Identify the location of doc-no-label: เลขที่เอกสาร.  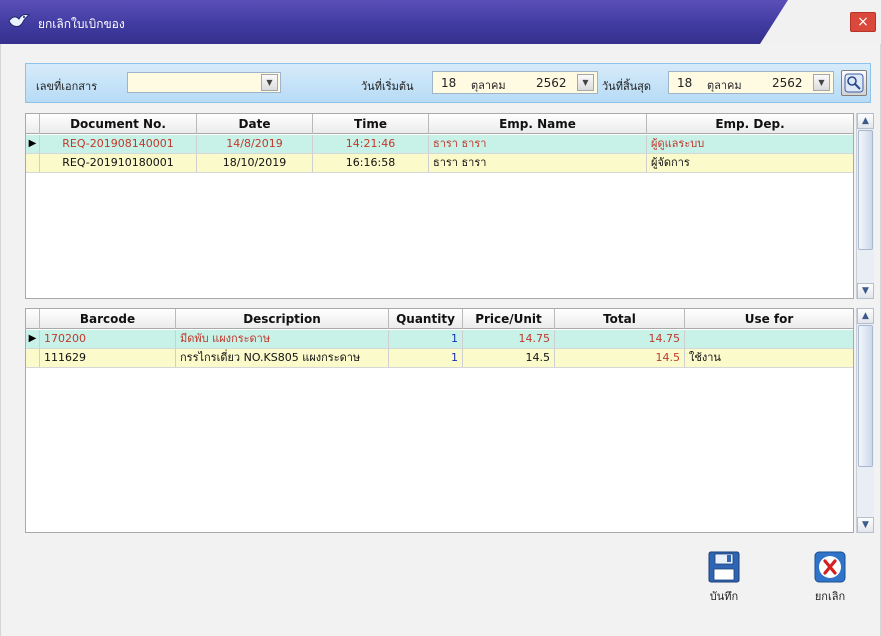
(67, 86).